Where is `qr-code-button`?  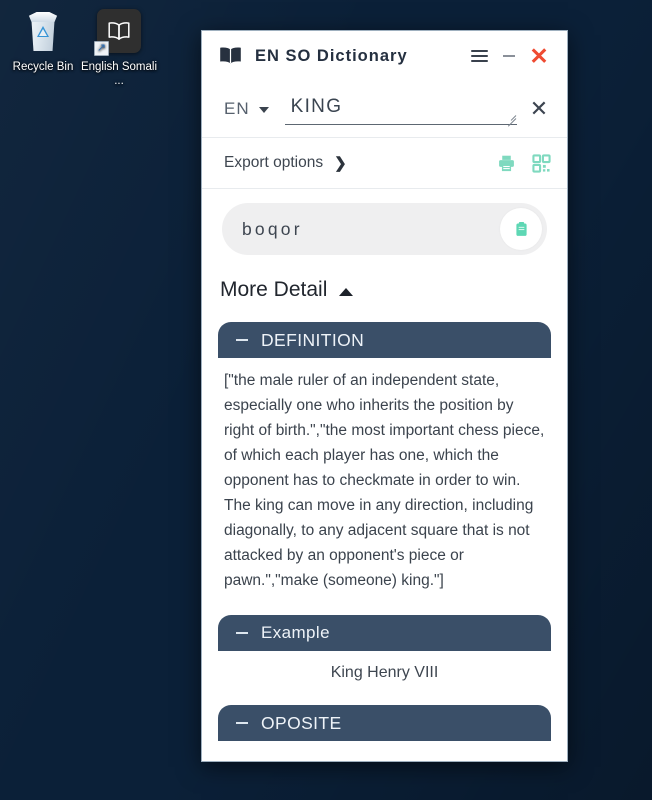 qr-code-button is located at coordinates (541, 163).